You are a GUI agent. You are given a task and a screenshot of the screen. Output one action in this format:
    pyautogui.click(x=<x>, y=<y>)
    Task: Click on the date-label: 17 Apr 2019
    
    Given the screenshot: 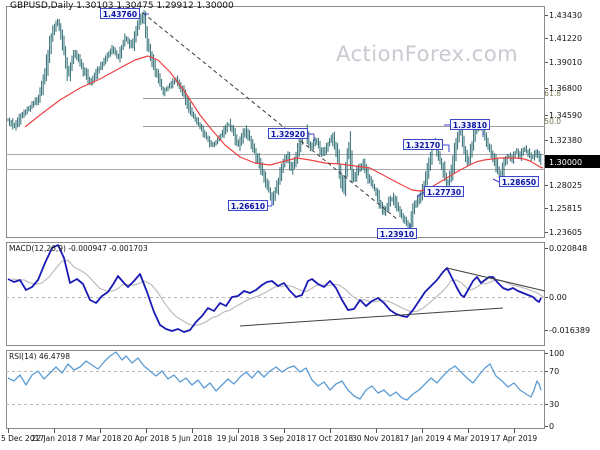 What is the action you would take?
    pyautogui.click(x=514, y=438)
    